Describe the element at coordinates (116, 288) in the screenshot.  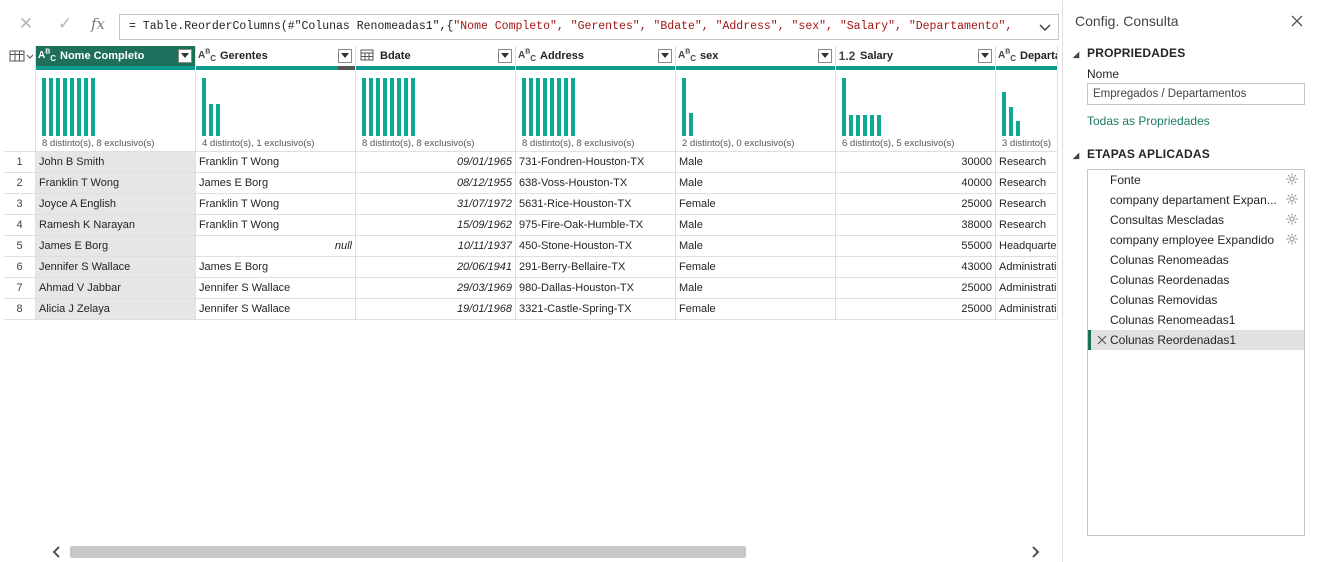
I see `table-cell: Ahmad V Jabbar` at that location.